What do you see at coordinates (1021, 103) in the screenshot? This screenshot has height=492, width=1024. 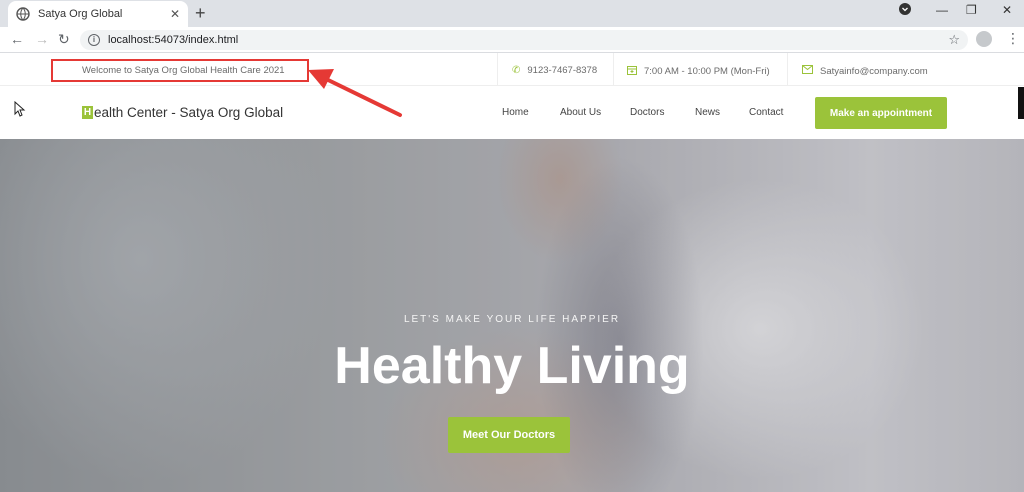 I see `scrollbar-thumb` at bounding box center [1021, 103].